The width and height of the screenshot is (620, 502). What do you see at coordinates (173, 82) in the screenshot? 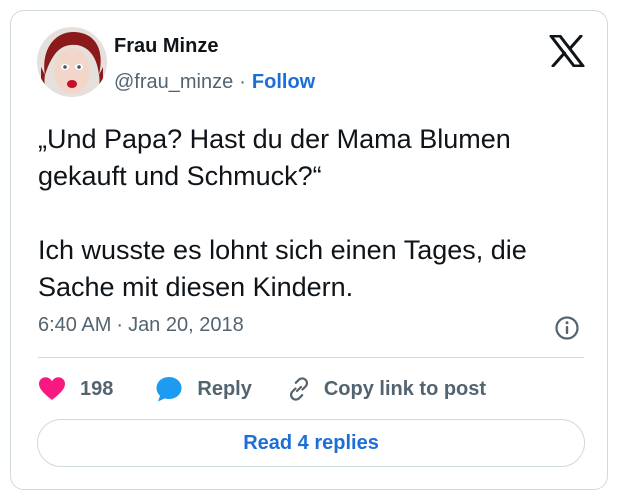
I see `author-handle: @frau_minze` at bounding box center [173, 82].